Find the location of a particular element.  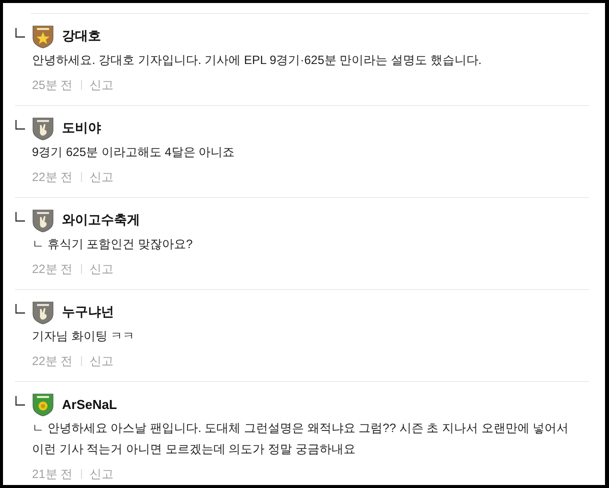

author-name: 누구냐넌 is located at coordinates (88, 312).